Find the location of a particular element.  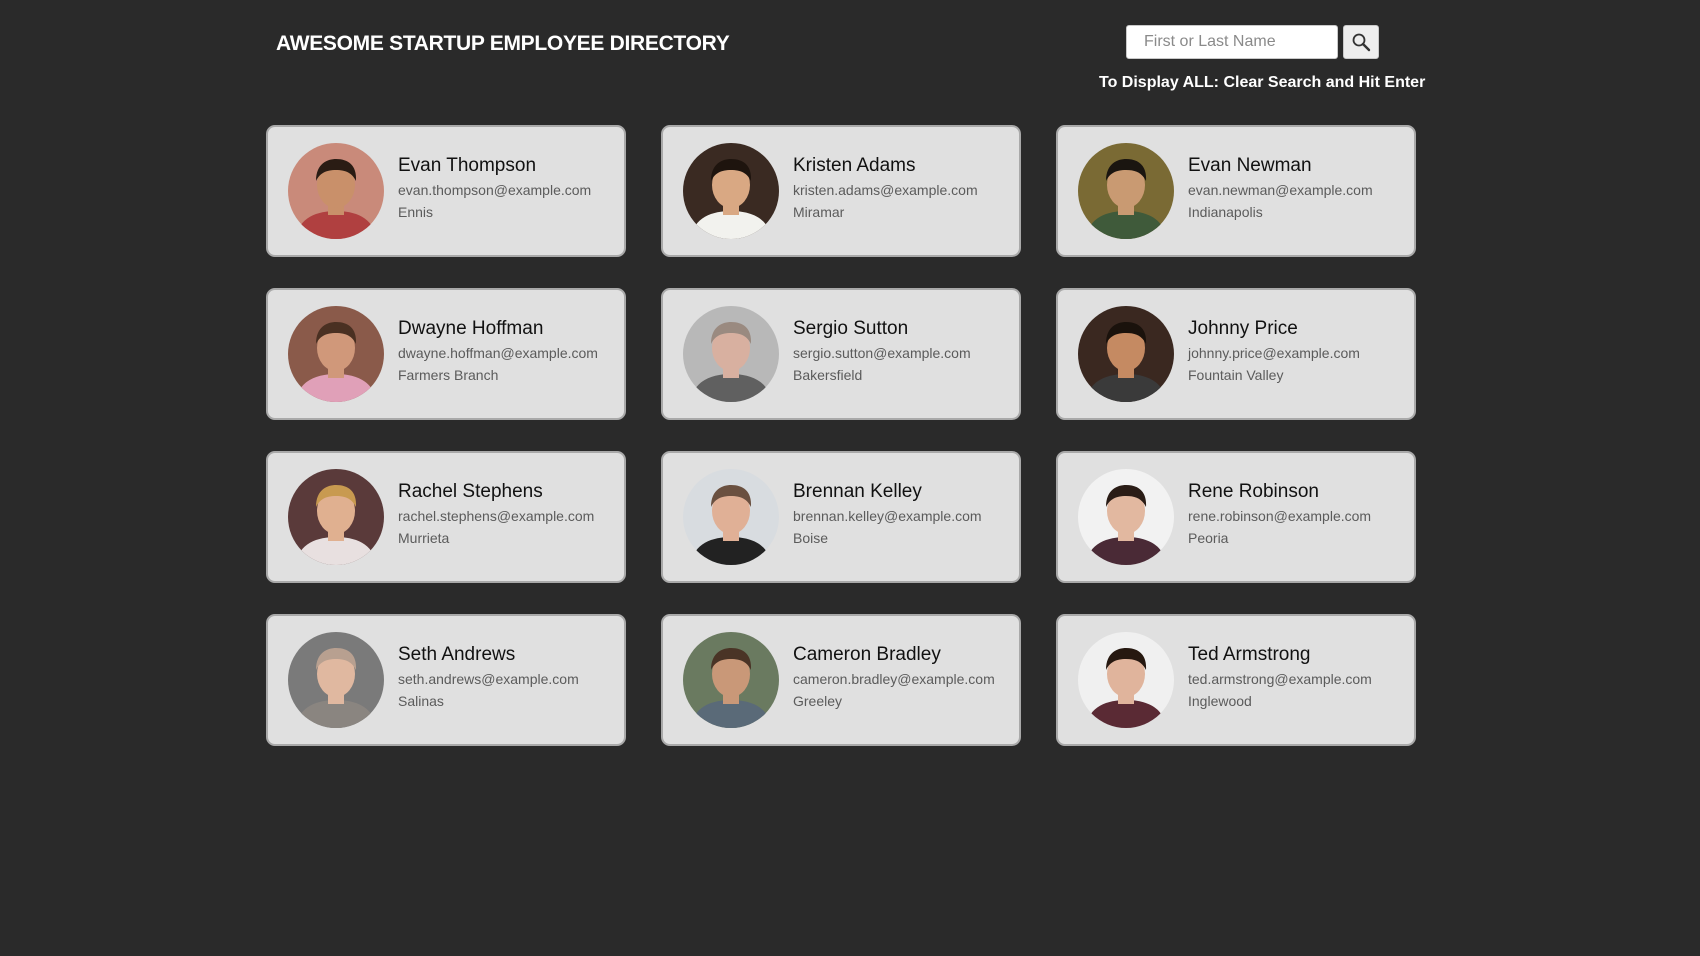

employee-city: Greeley is located at coordinates (818, 701).